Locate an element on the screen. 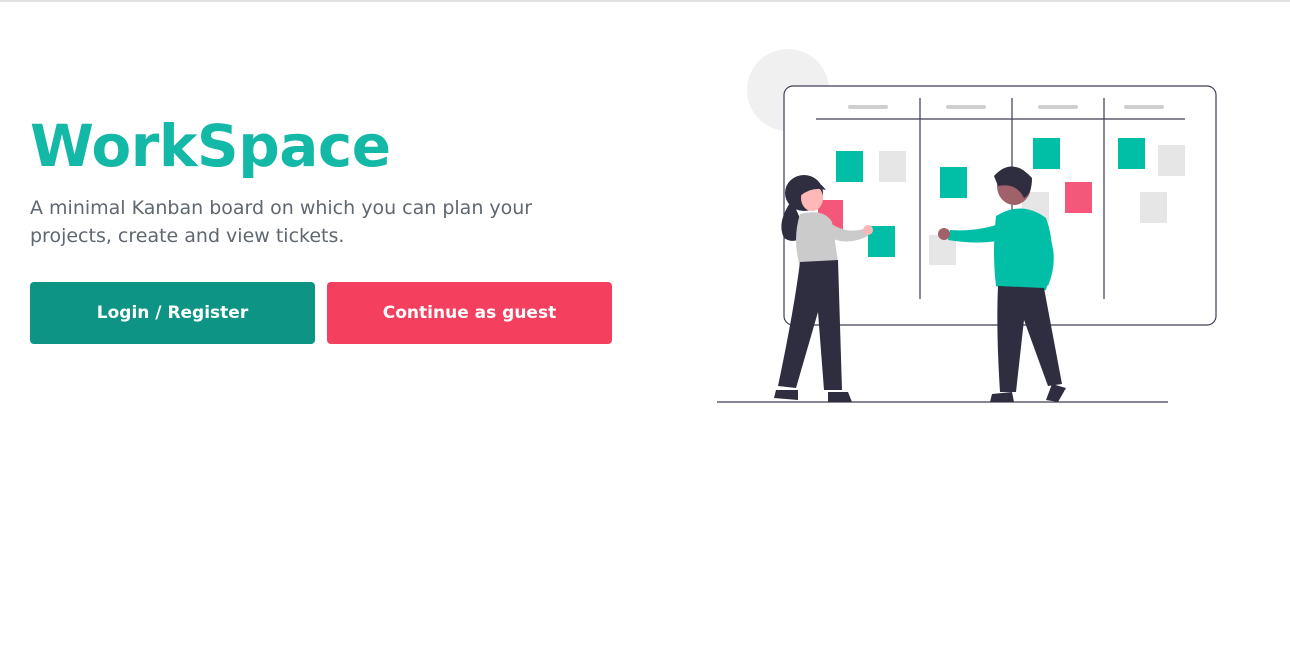  top-border is located at coordinates (645, 1).